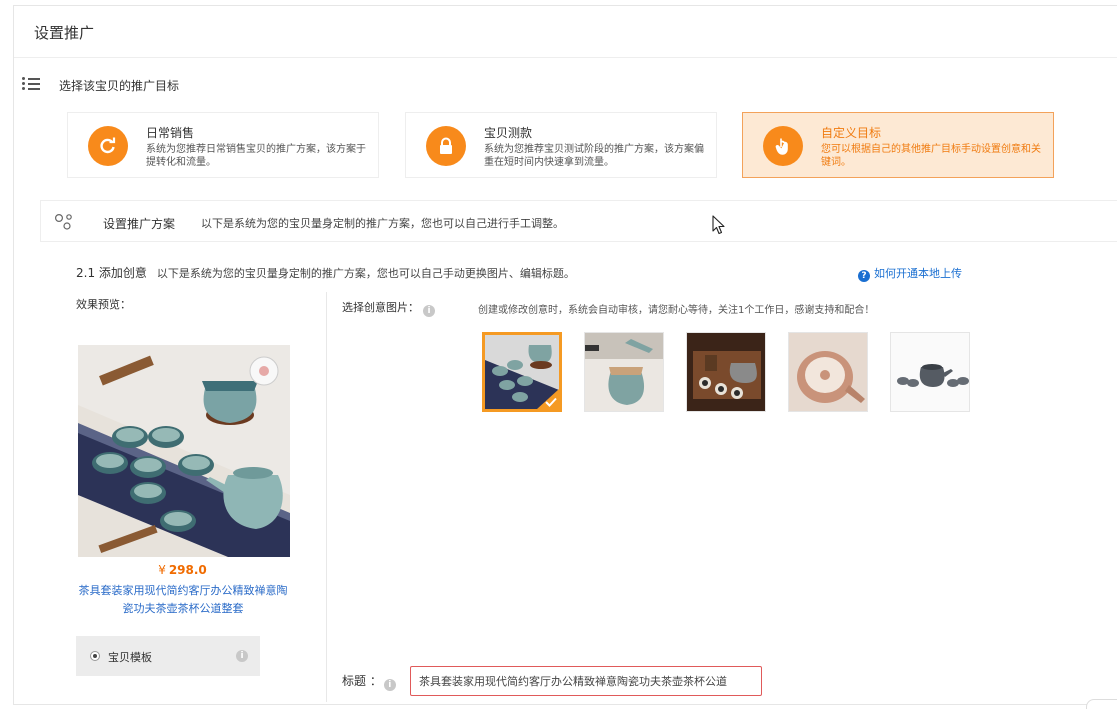 The width and height of the screenshot is (1117, 709). What do you see at coordinates (565, 32) in the screenshot?
I see `page-header: 设置推广` at bounding box center [565, 32].